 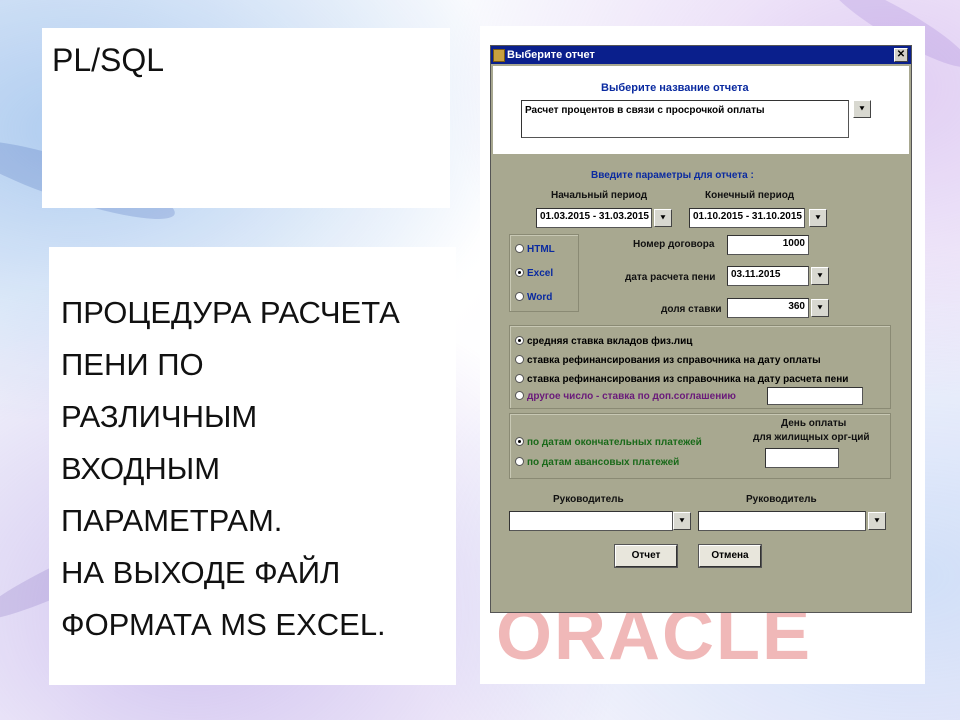 I want to click on report-heading: Выберите название отчета, so click(x=675, y=88).